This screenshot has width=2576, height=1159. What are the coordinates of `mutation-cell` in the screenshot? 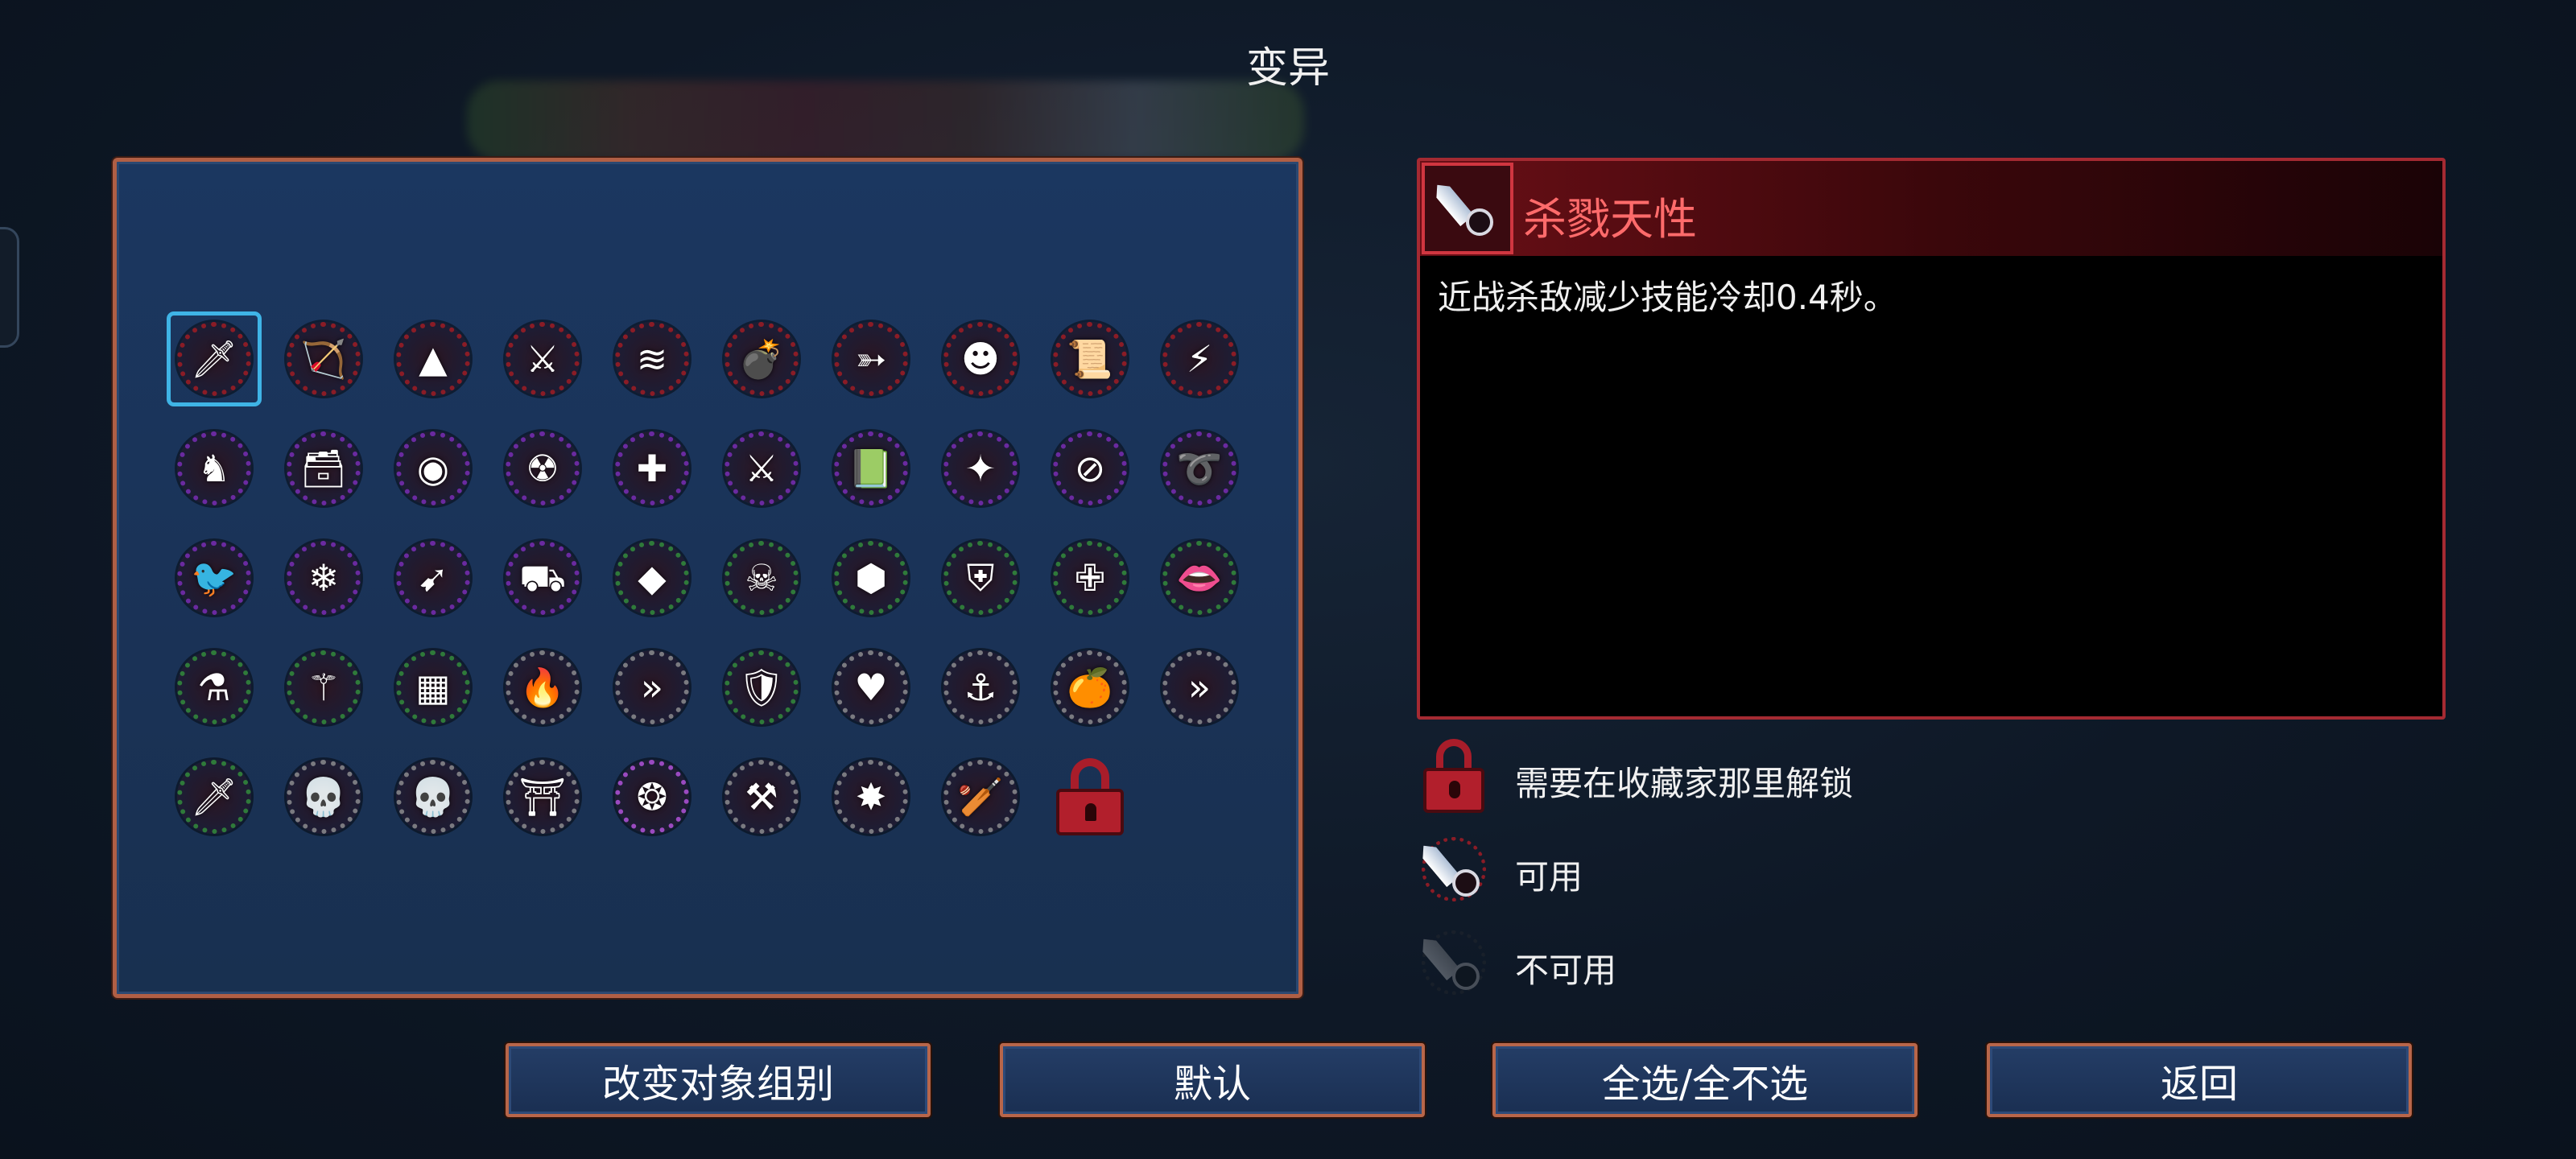 It's located at (1089, 796).